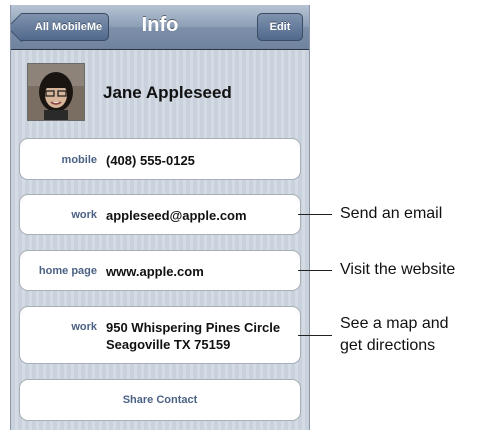  What do you see at coordinates (280, 27) in the screenshot?
I see `edit-button: Edit` at bounding box center [280, 27].